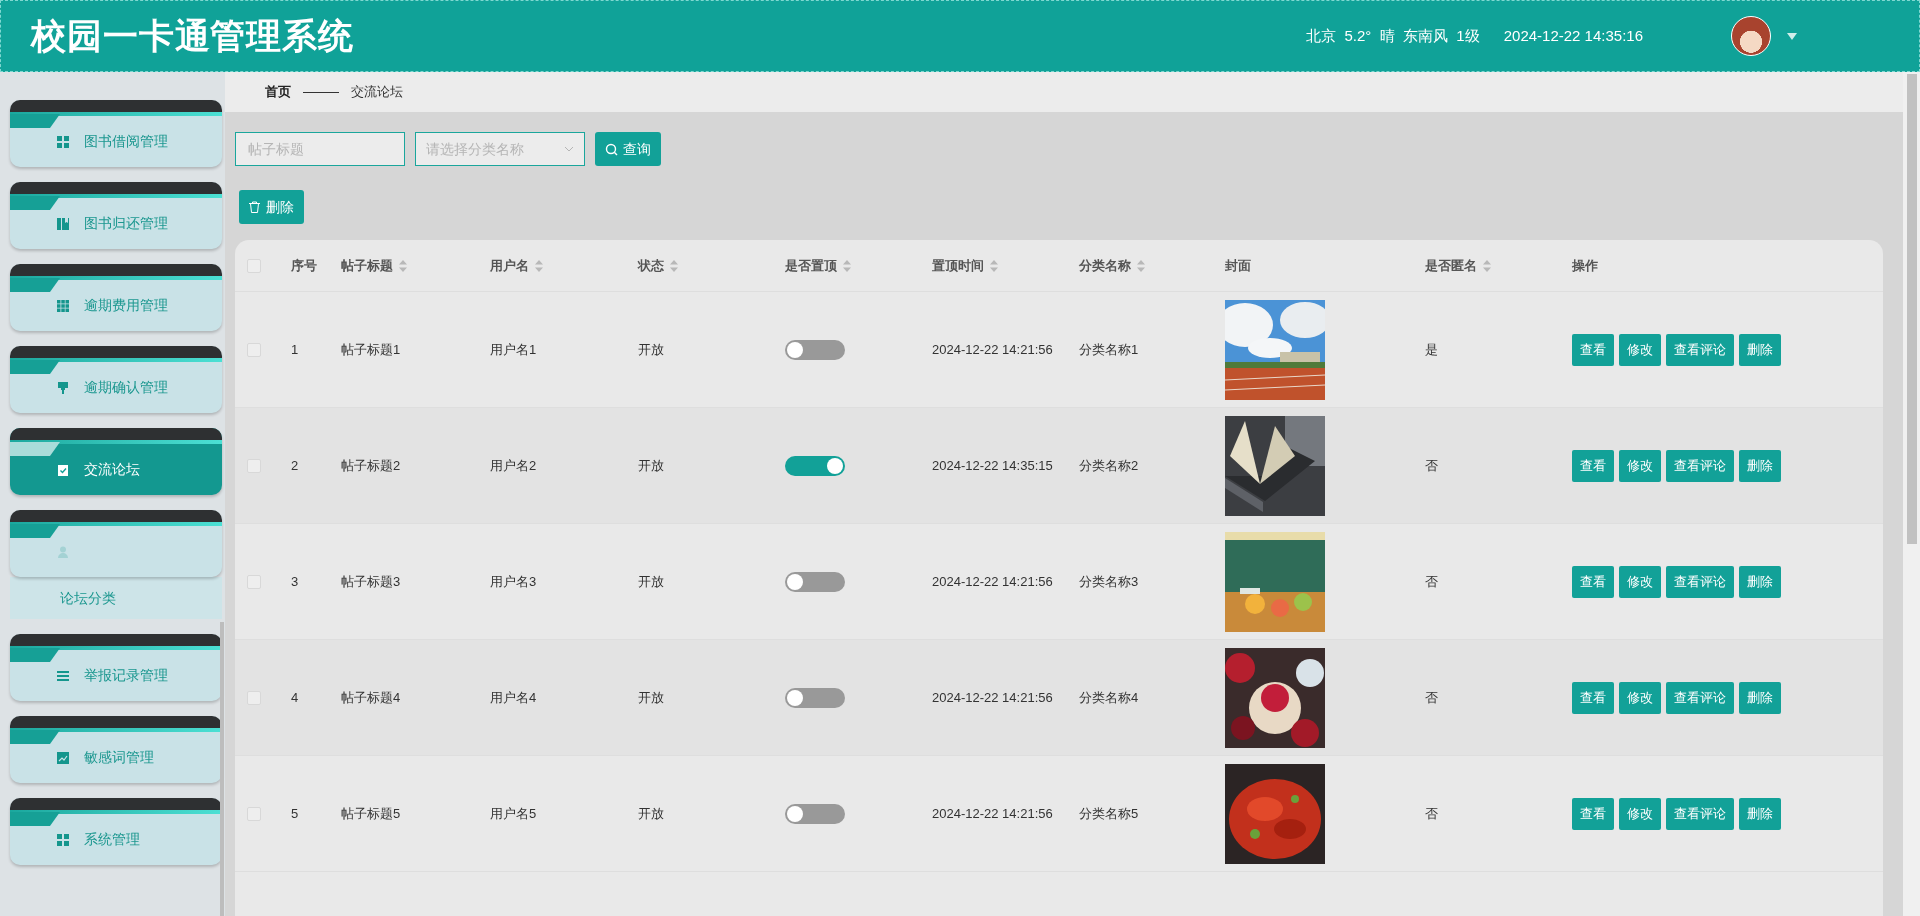 The height and width of the screenshot is (916, 1920). Describe the element at coordinates (116, 598) in the screenshot. I see `submenu-item: 论坛分类` at that location.